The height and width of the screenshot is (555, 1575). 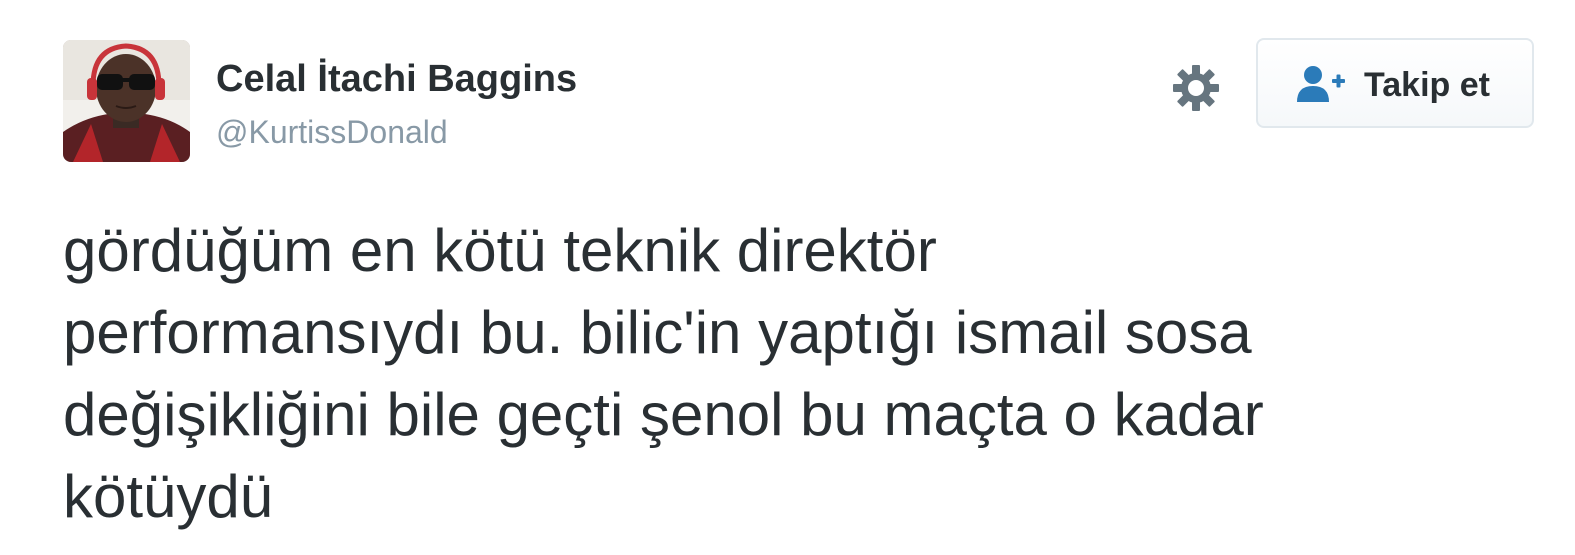 I want to click on avatar, so click(x=126, y=101).